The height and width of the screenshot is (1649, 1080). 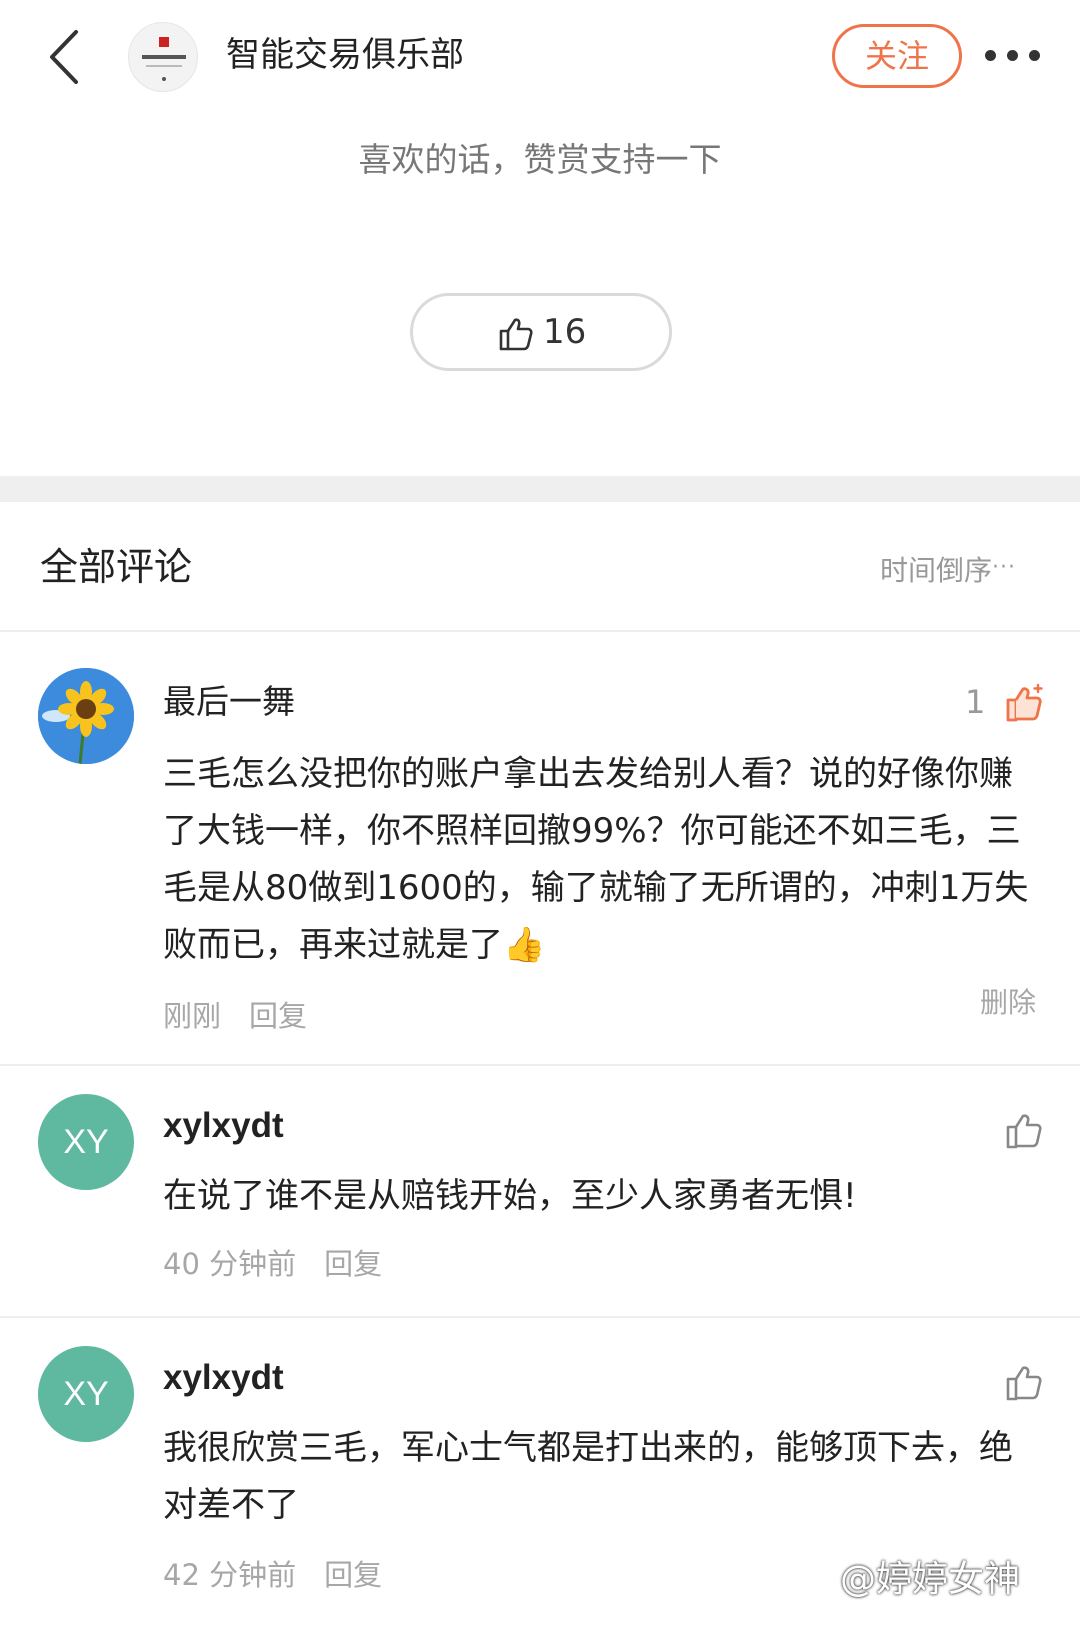 I want to click on comment-meta: 40 分钟前 回复, so click(x=272, y=1264).